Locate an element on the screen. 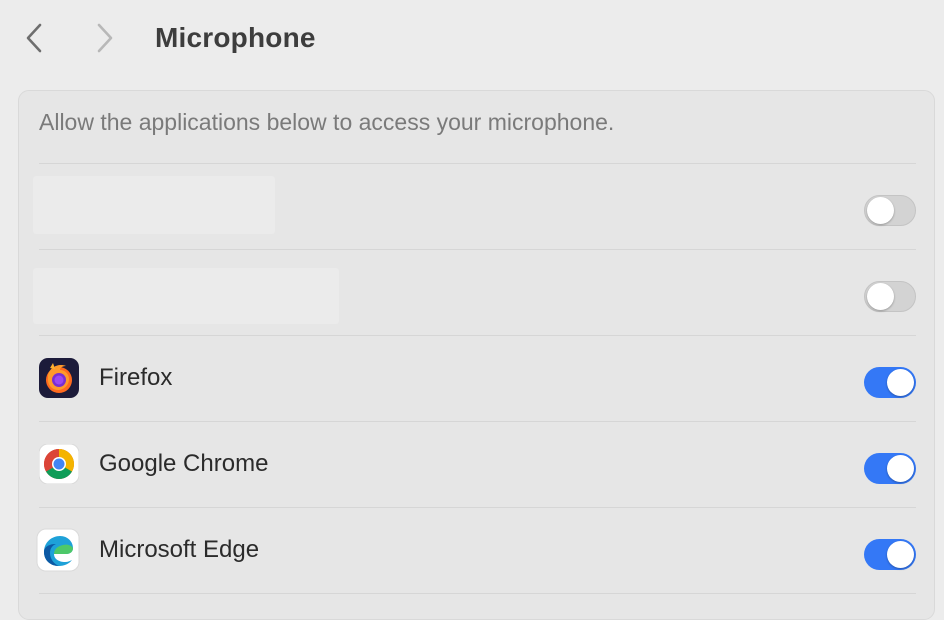  app-toggle-edge is located at coordinates (890, 554).